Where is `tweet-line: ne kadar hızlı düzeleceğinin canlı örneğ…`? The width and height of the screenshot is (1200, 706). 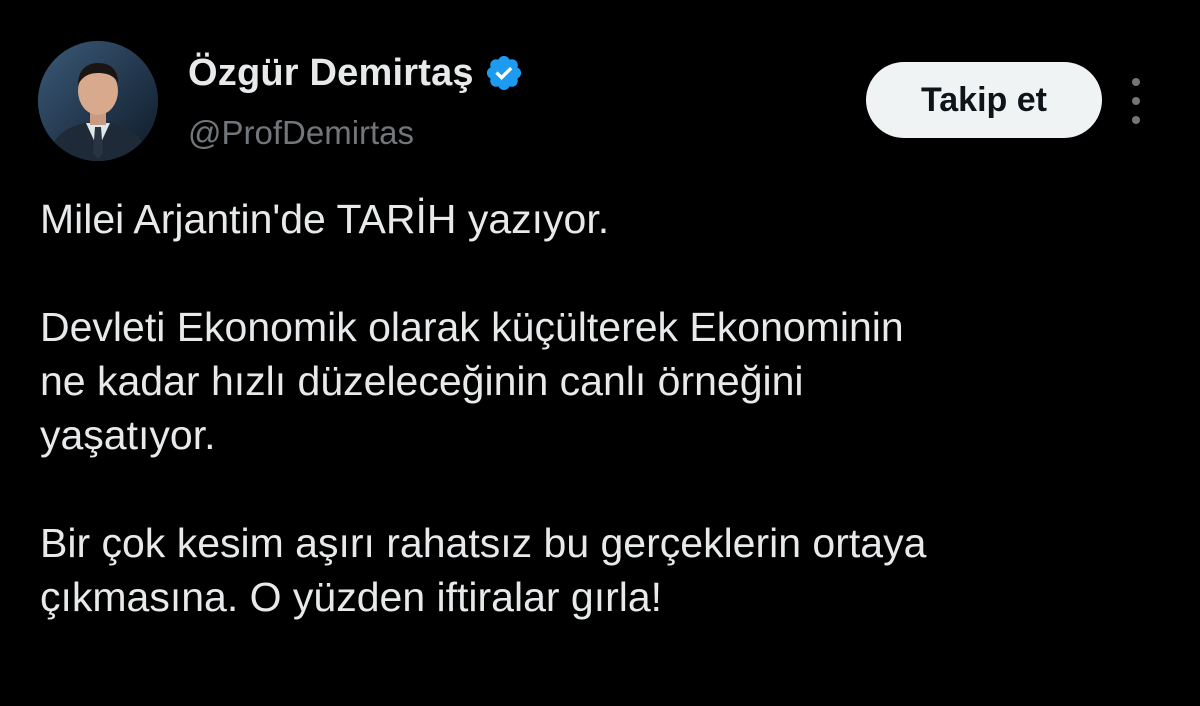
tweet-line: ne kadar hızlı düzeleceğinin canlı örneğ… is located at coordinates (422, 381).